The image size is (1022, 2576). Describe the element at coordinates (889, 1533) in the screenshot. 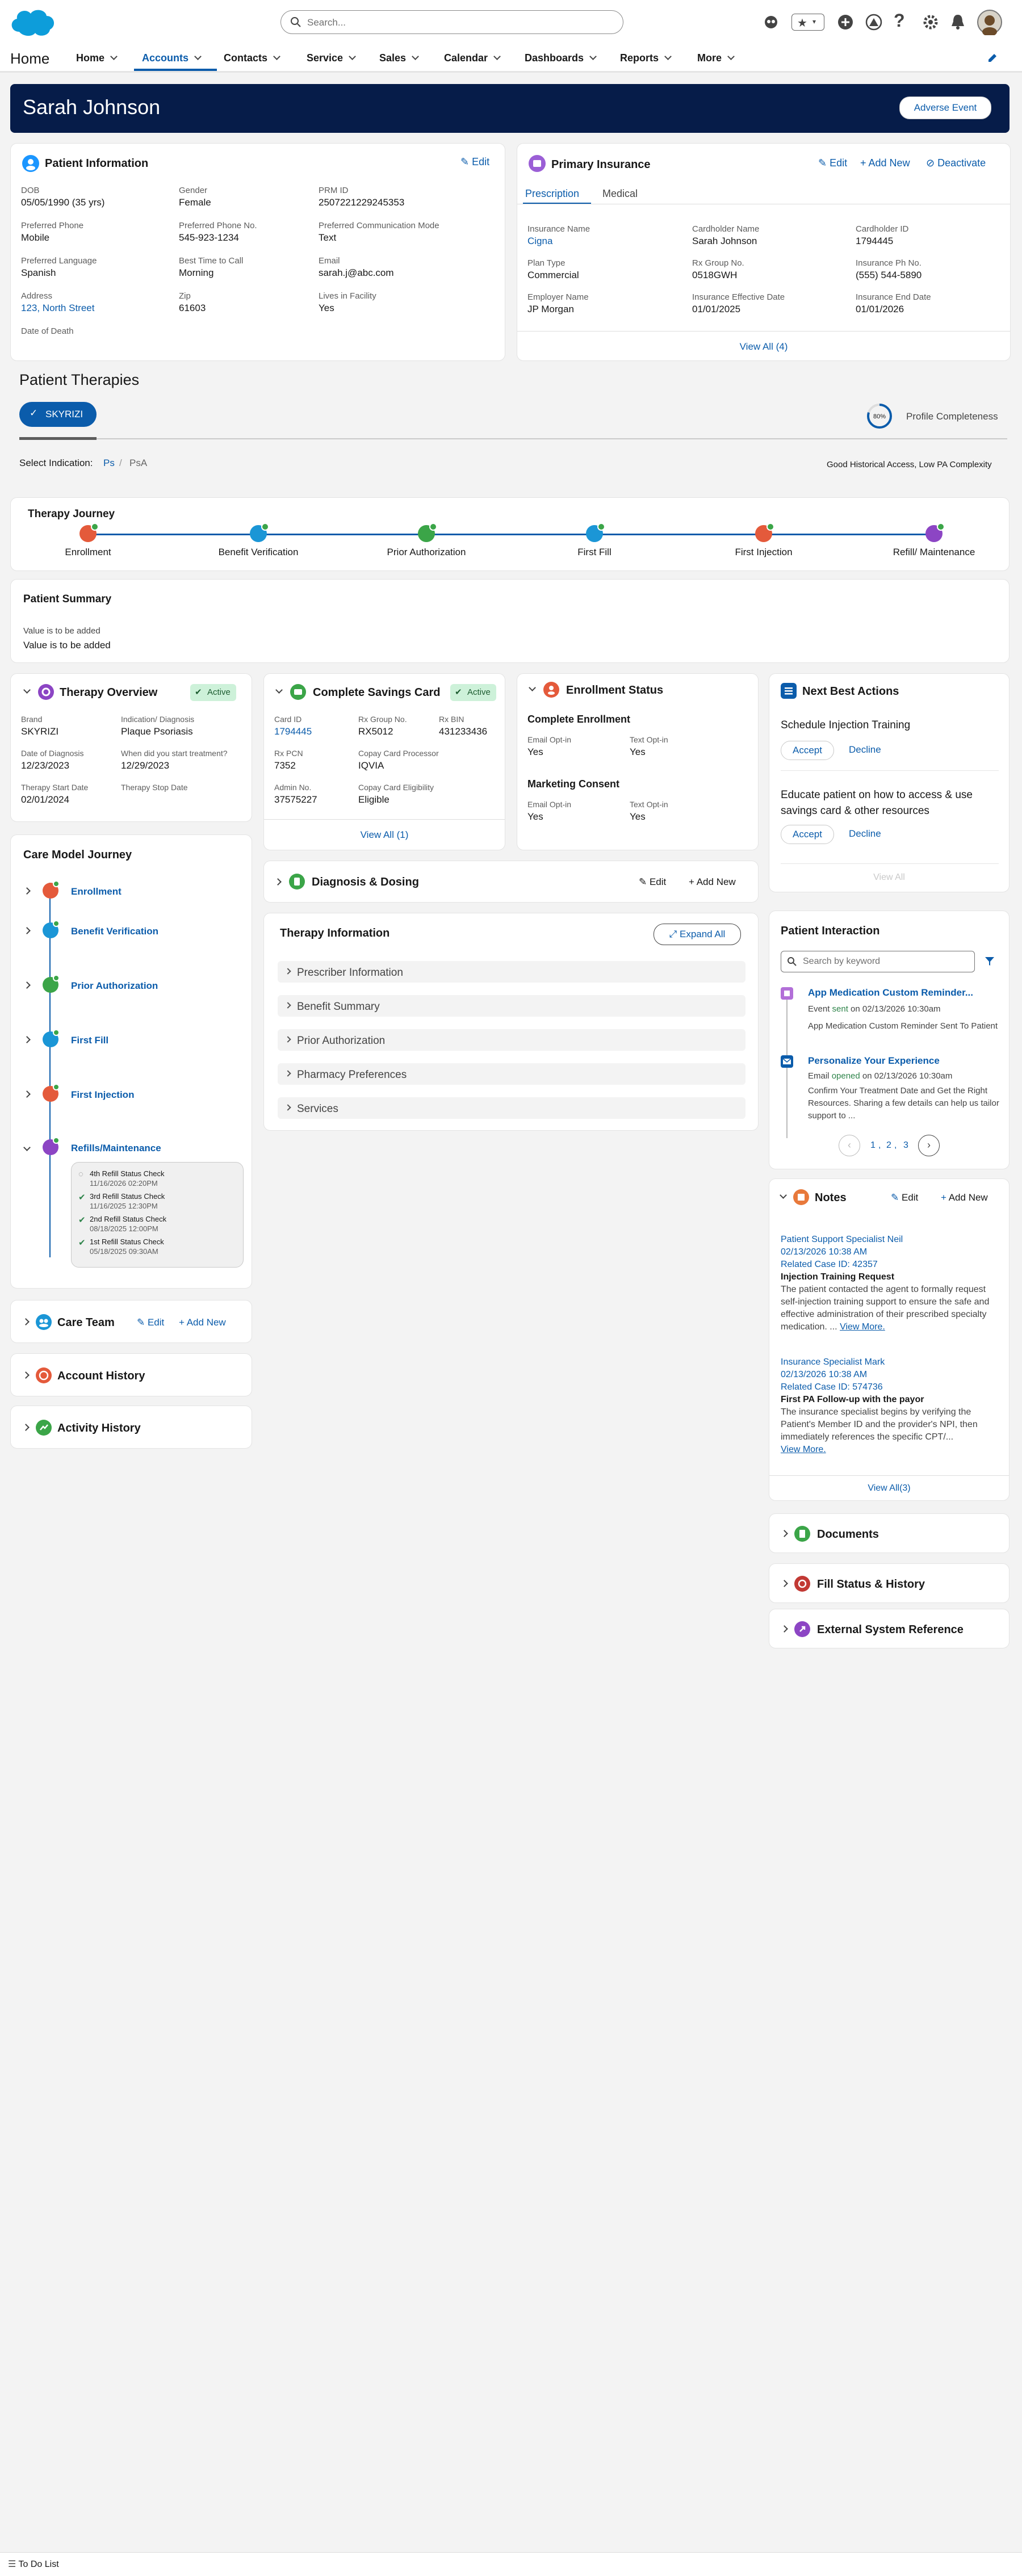

I see `documents-card: Documents` at that location.